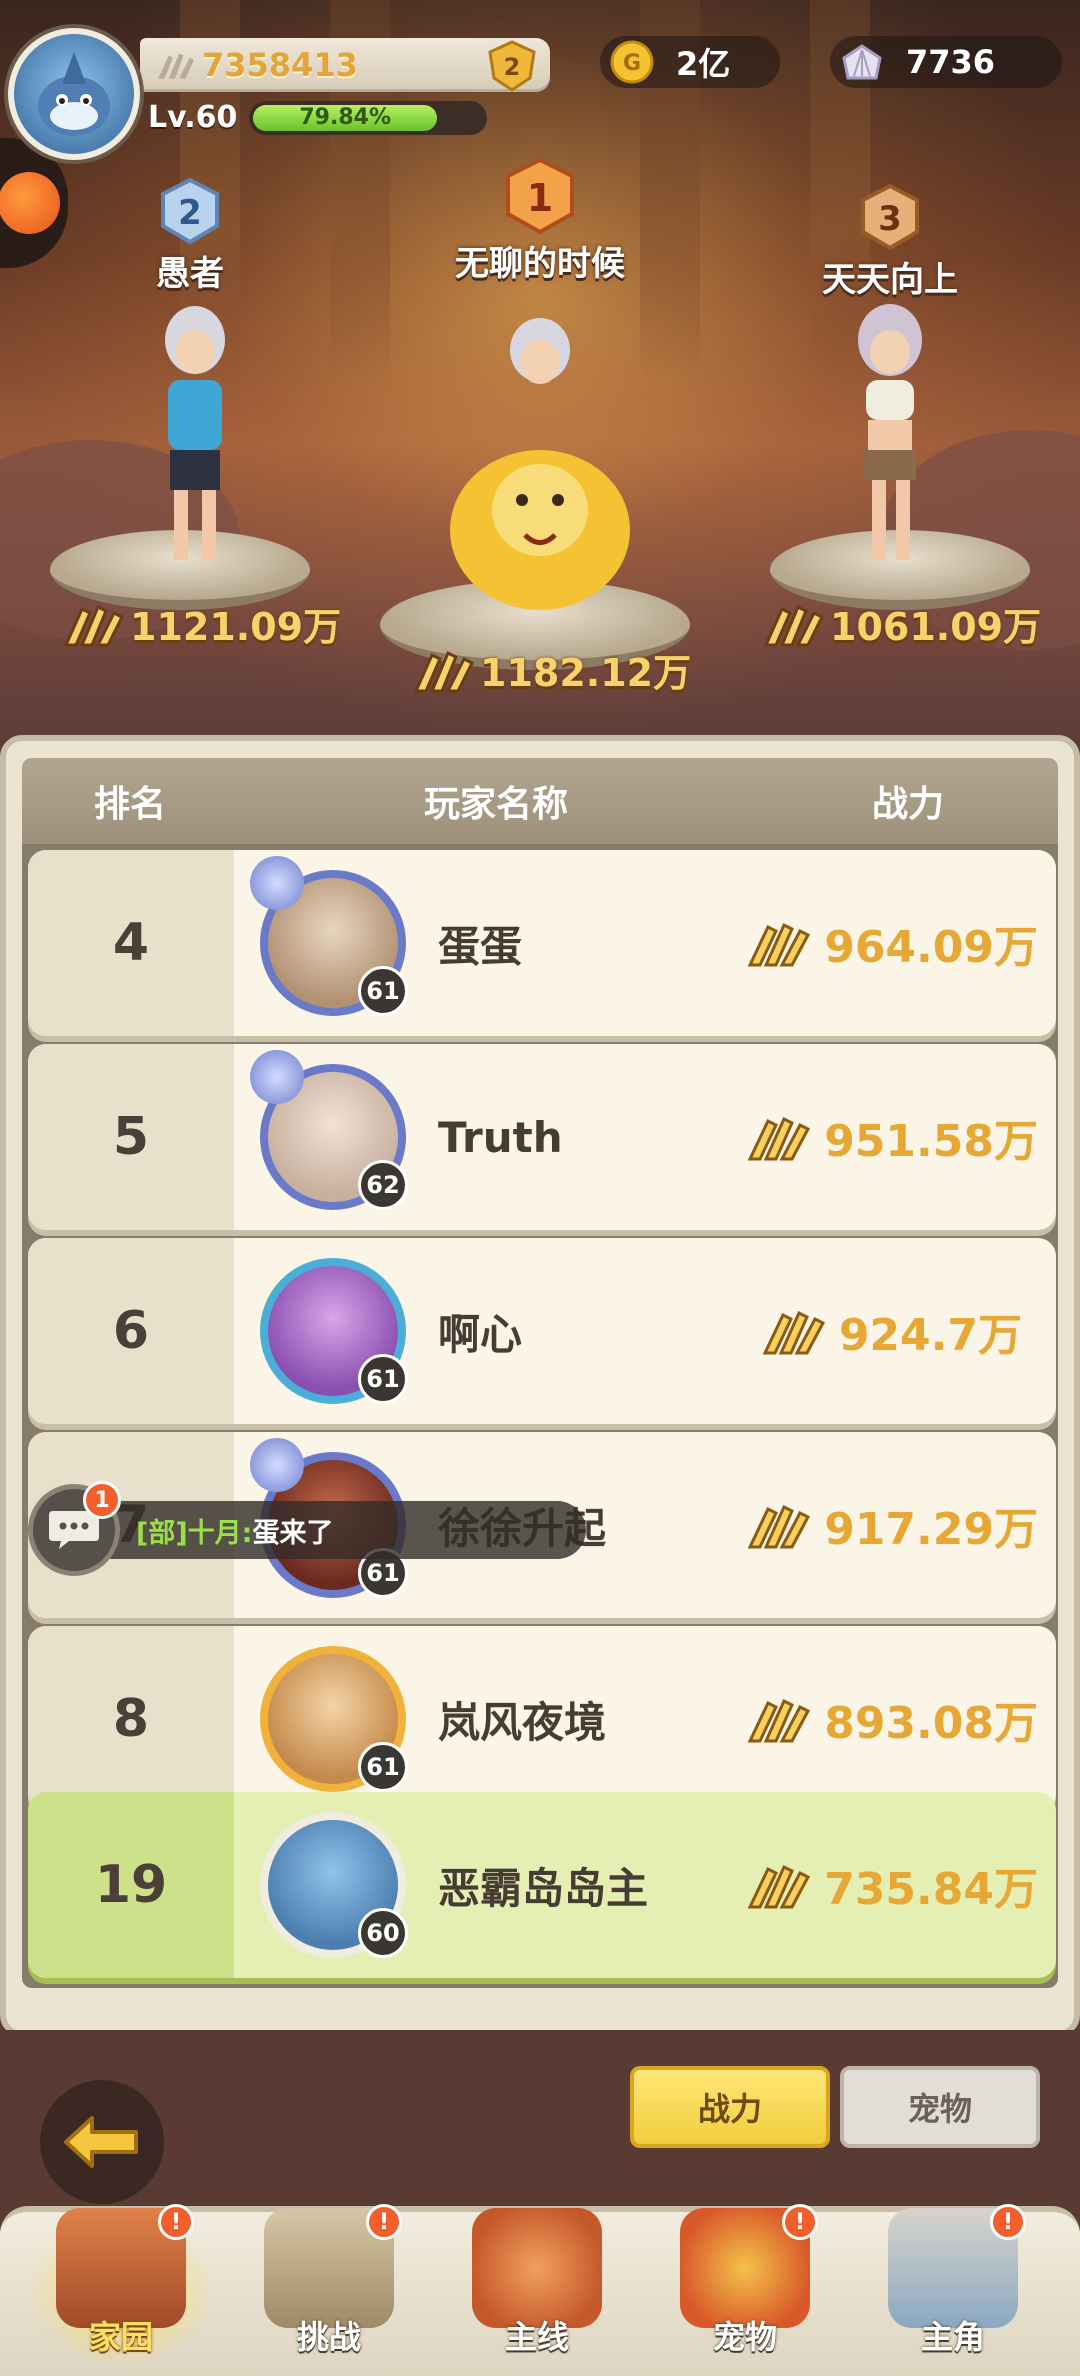 The image size is (1080, 2376). I want to click on my-rank-row: 19 60 恶霸岛岛主 735.84万, so click(542, 1885).